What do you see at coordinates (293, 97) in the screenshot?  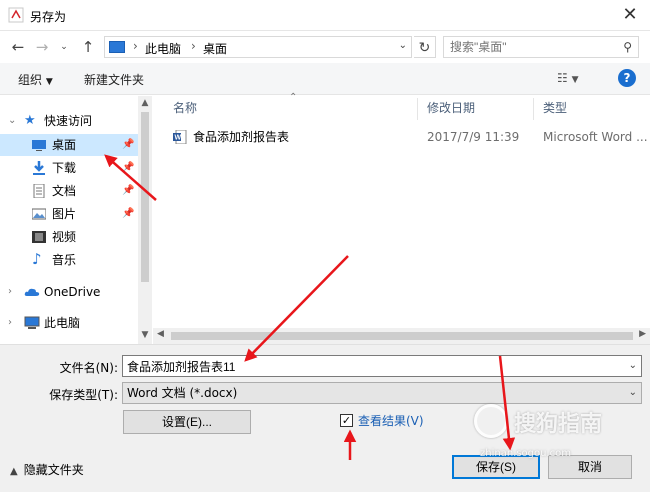 I see `sort-ascending-icon: ⌃` at bounding box center [293, 97].